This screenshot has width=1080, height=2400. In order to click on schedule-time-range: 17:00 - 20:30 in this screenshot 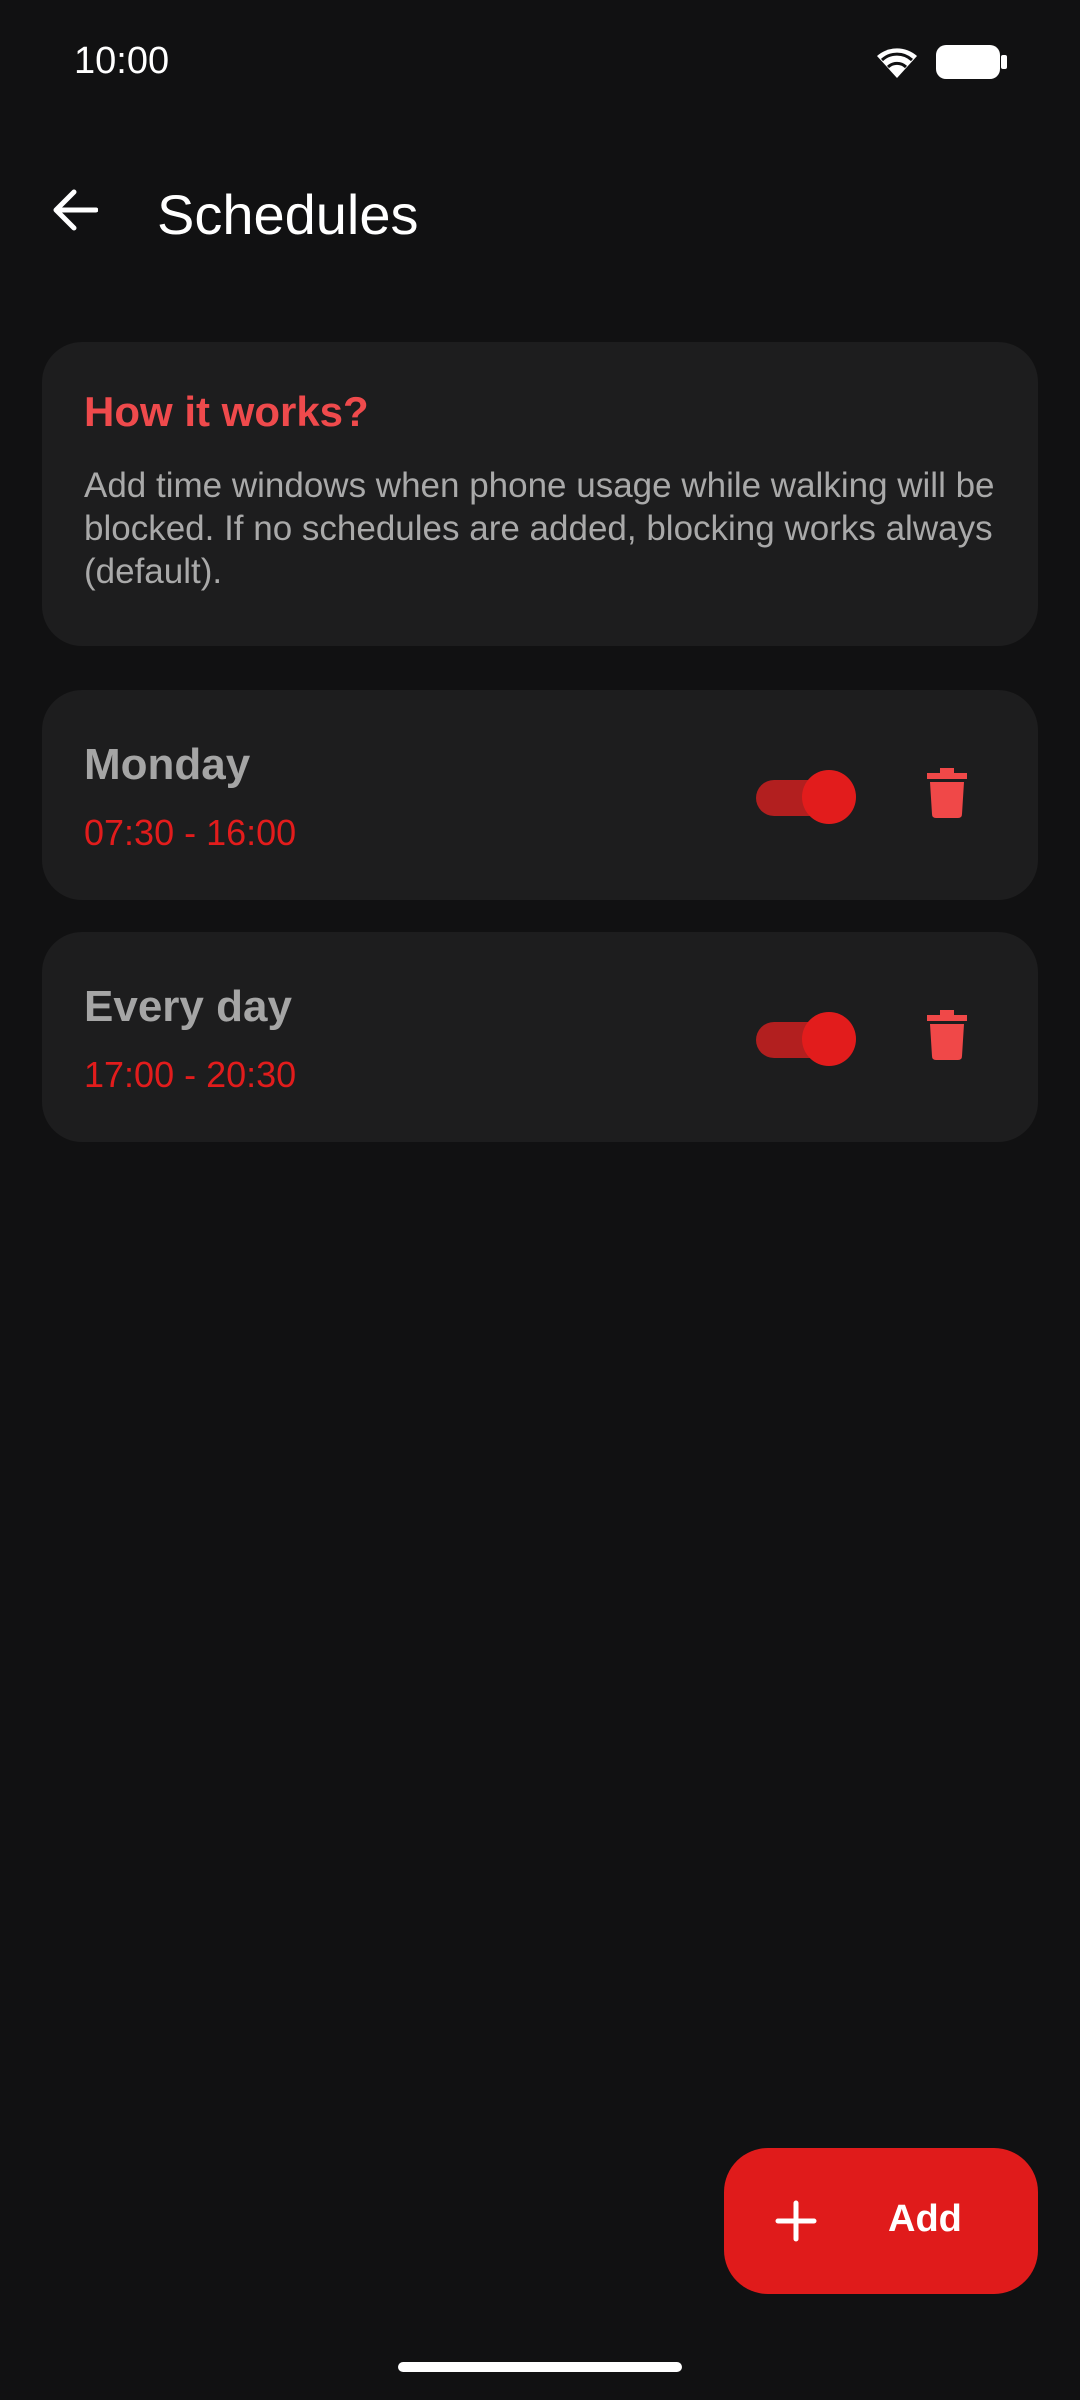, I will do `click(190, 1074)`.